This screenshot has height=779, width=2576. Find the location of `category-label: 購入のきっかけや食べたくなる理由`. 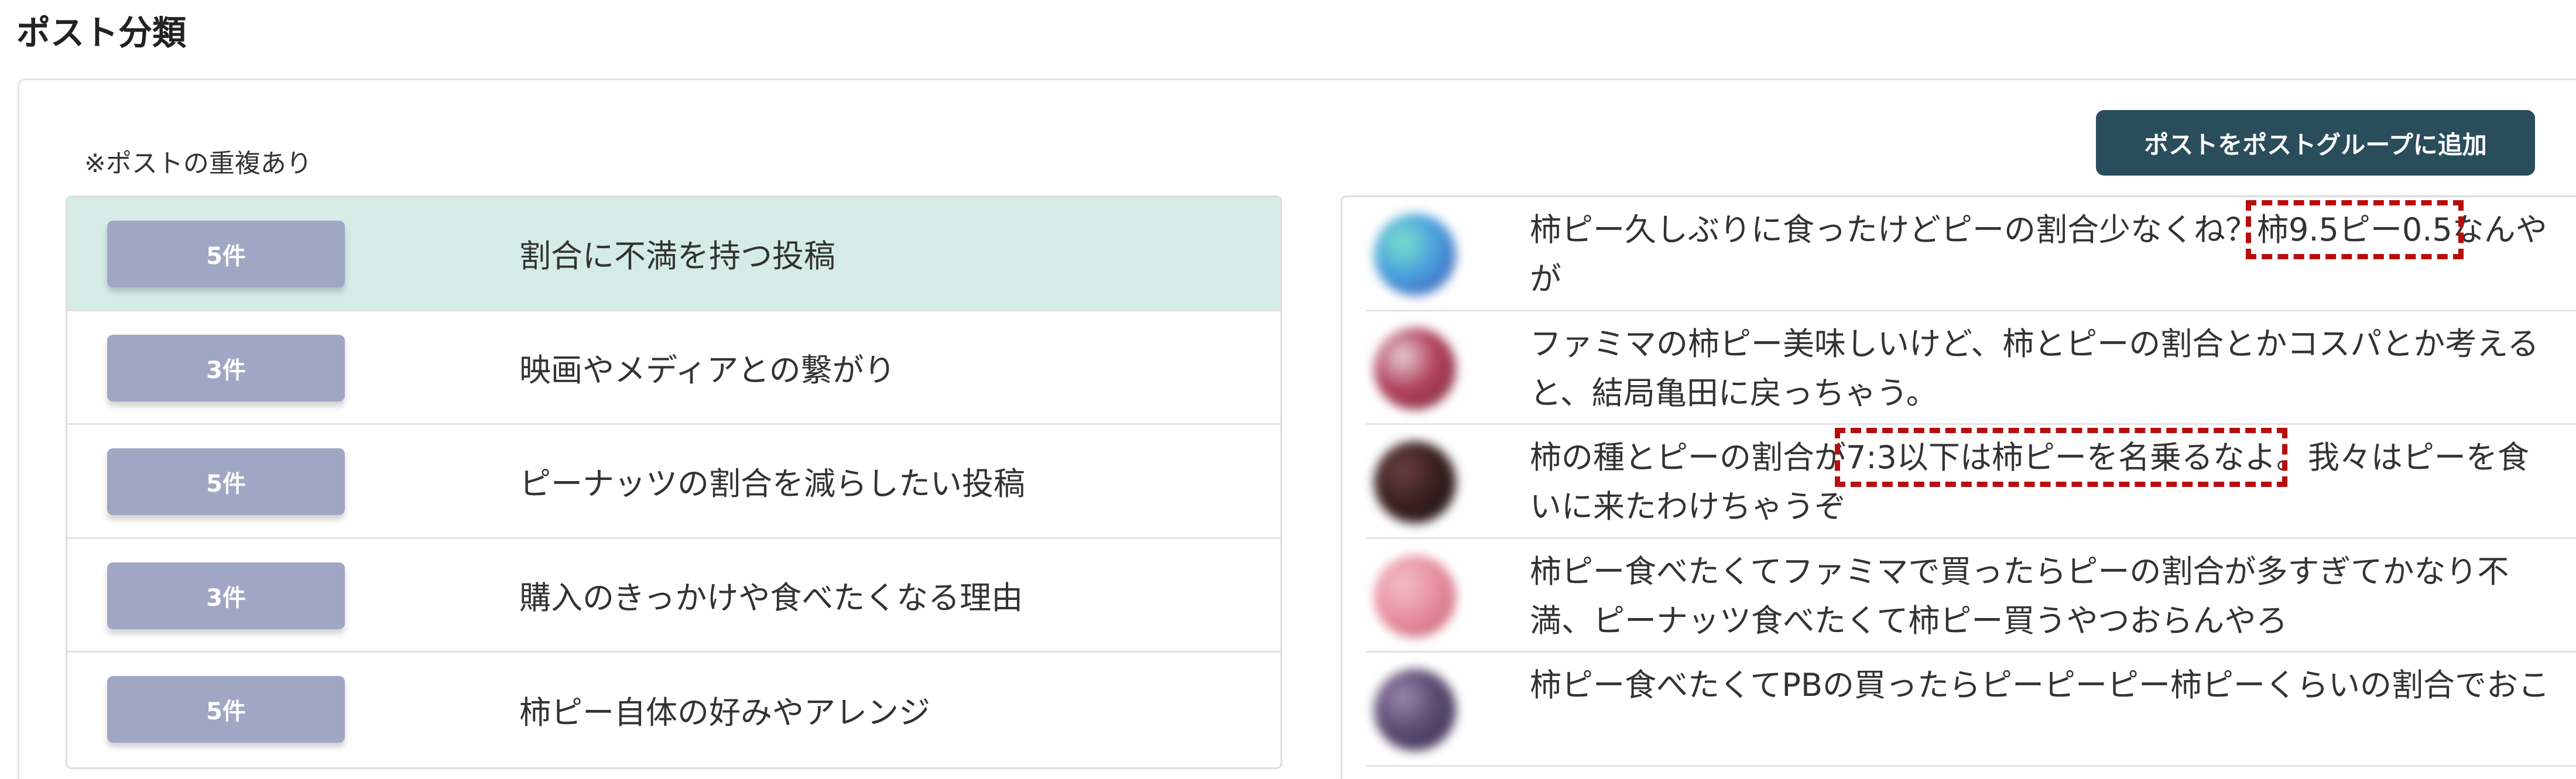

category-label: 購入のきっかけや食べたくなる理由 is located at coordinates (771, 597).